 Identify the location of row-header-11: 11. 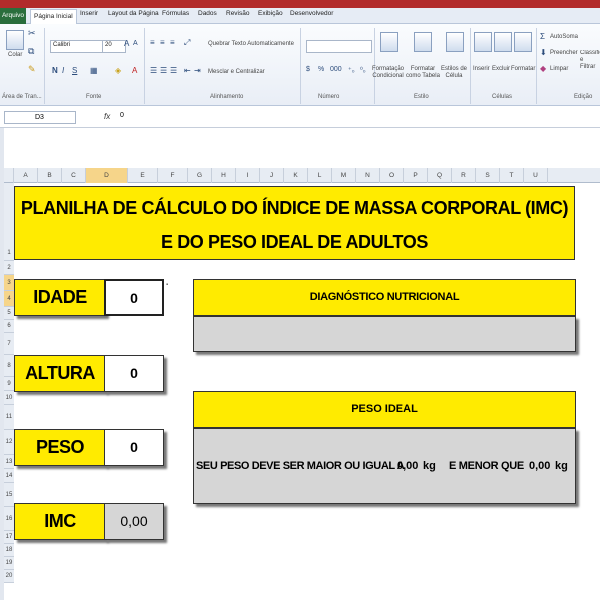
(9, 417).